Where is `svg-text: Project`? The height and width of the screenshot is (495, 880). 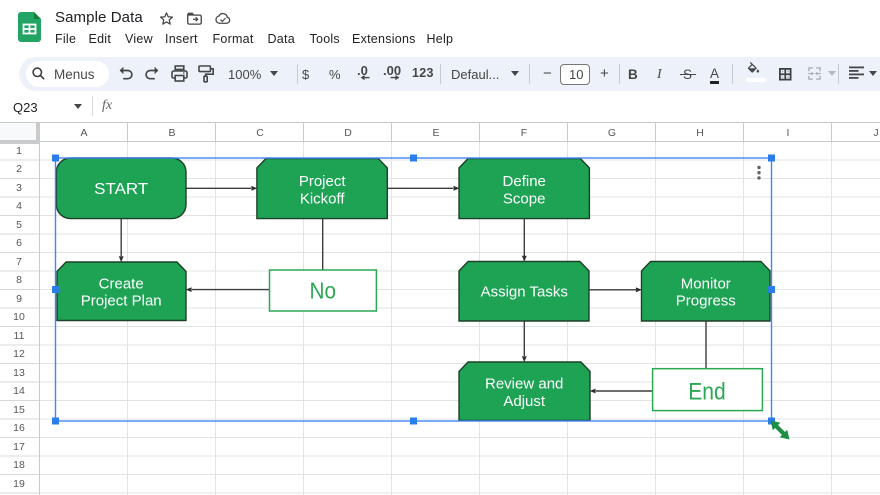 svg-text: Project is located at coordinates (323, 181).